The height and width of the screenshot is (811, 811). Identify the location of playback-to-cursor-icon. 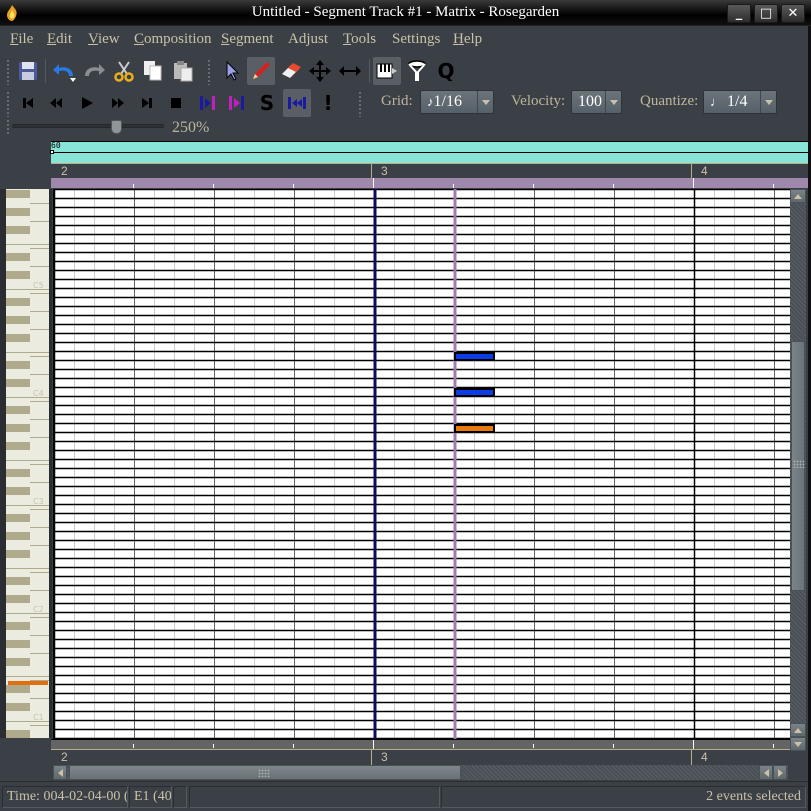
(236, 103).